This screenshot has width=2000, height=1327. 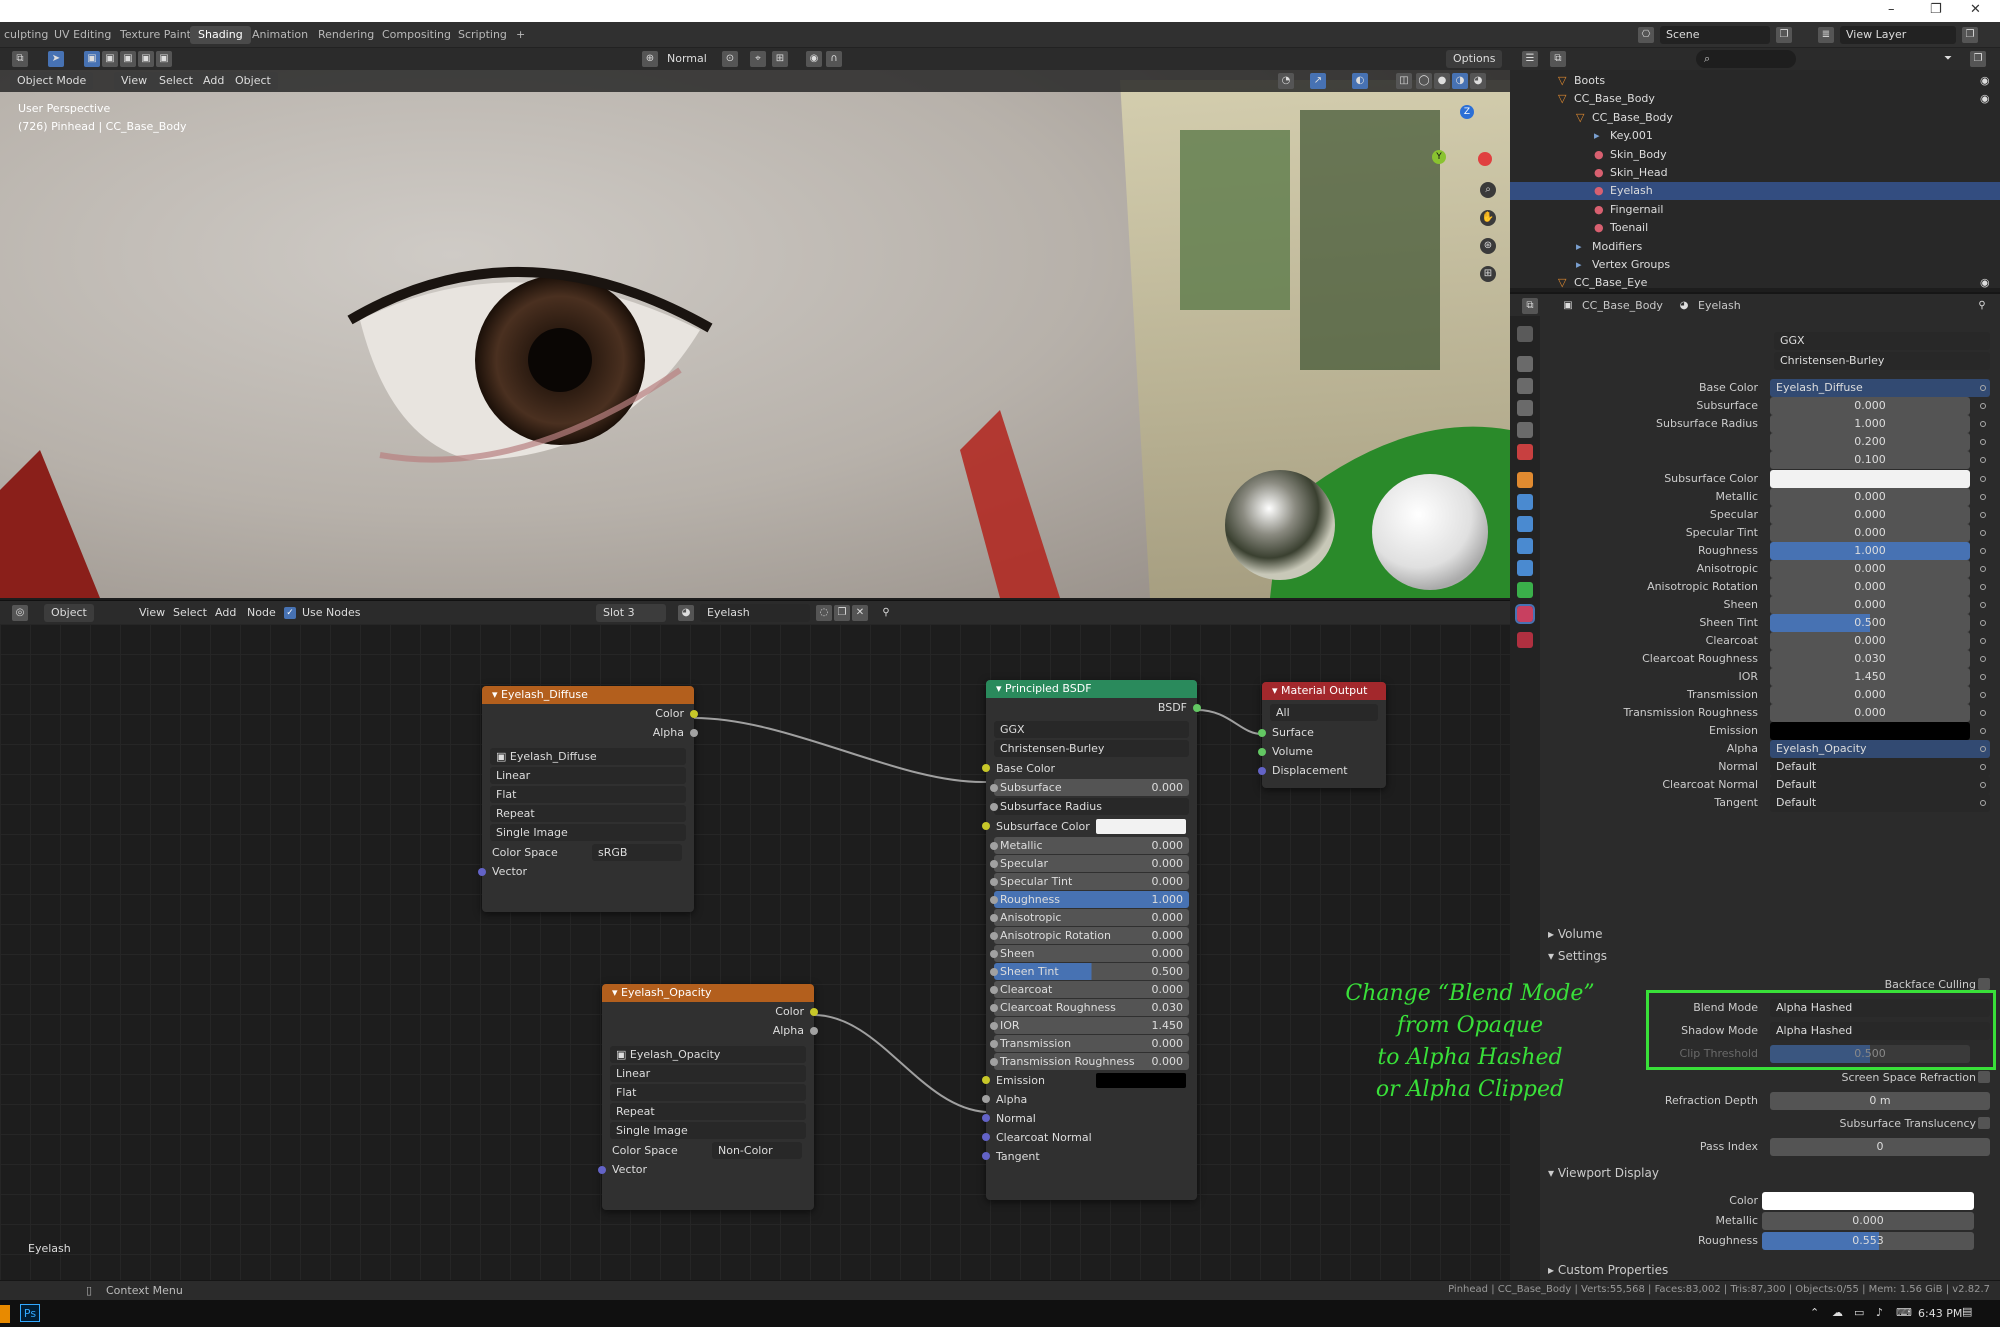 I want to click on filter-icon: ⏷, so click(x=1948, y=59).